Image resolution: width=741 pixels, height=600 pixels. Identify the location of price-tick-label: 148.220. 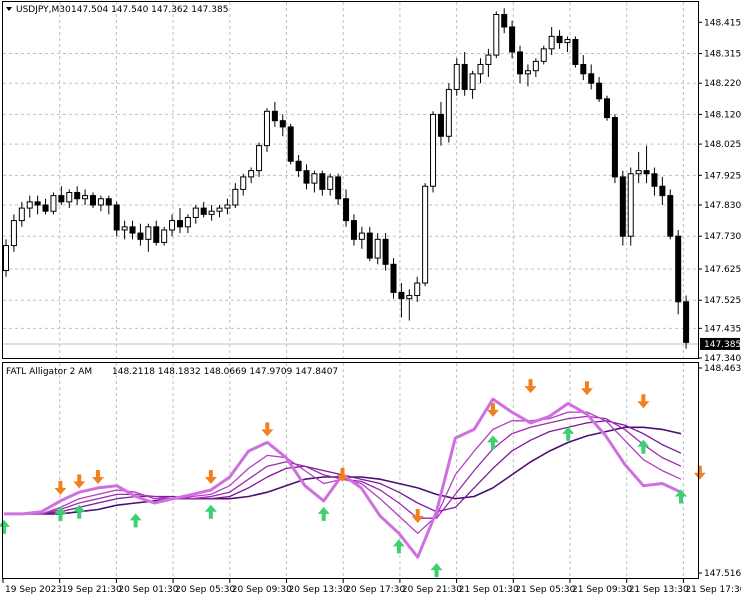
(722, 84).